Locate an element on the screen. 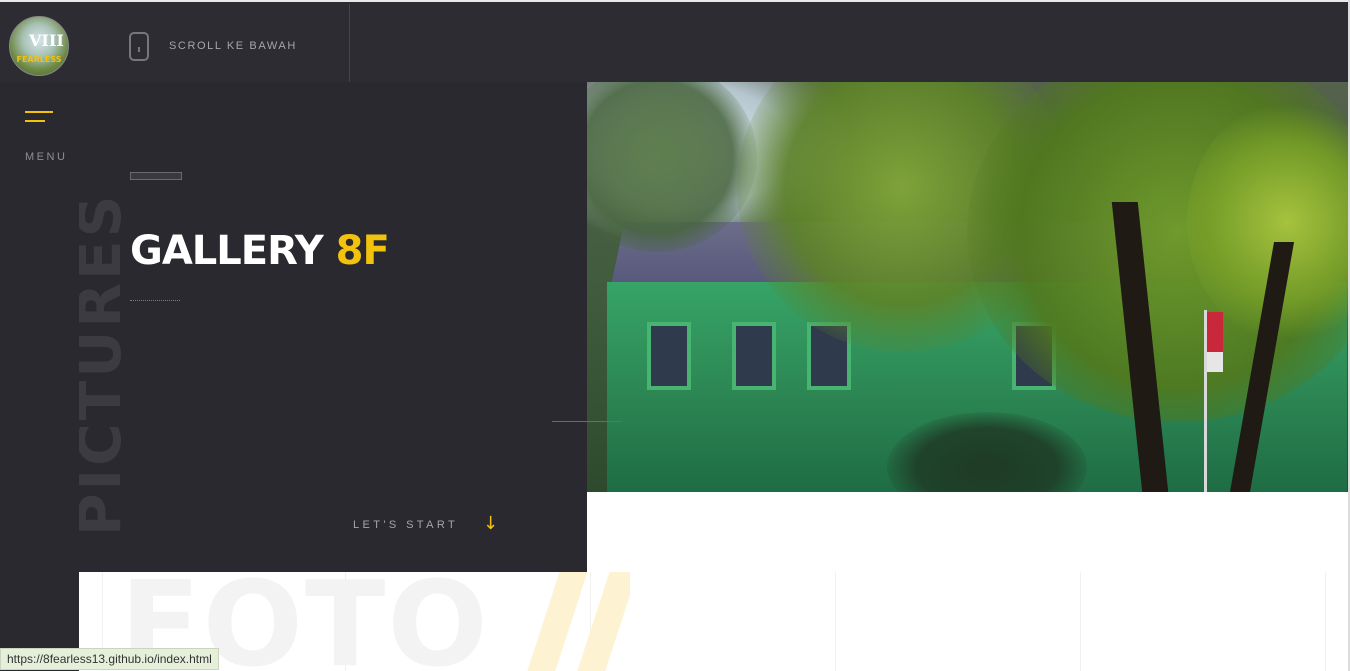 Image resolution: width=1350 pixels, height=671 pixels. title-underline is located at coordinates (155, 300).